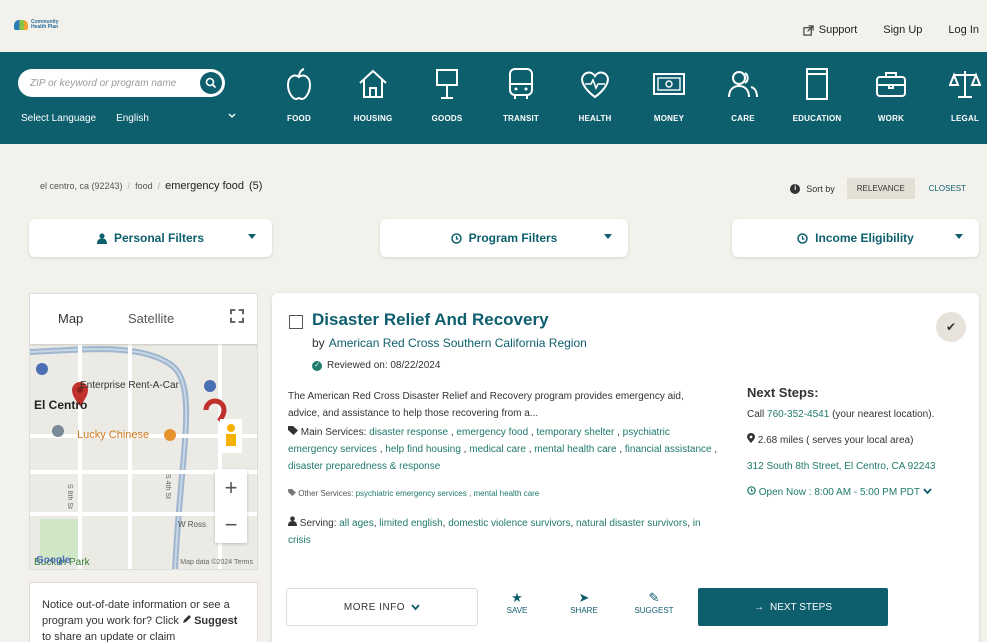 The width and height of the screenshot is (987, 642). What do you see at coordinates (333, 432) in the screenshot?
I see `main-services-label: Main Services:` at bounding box center [333, 432].